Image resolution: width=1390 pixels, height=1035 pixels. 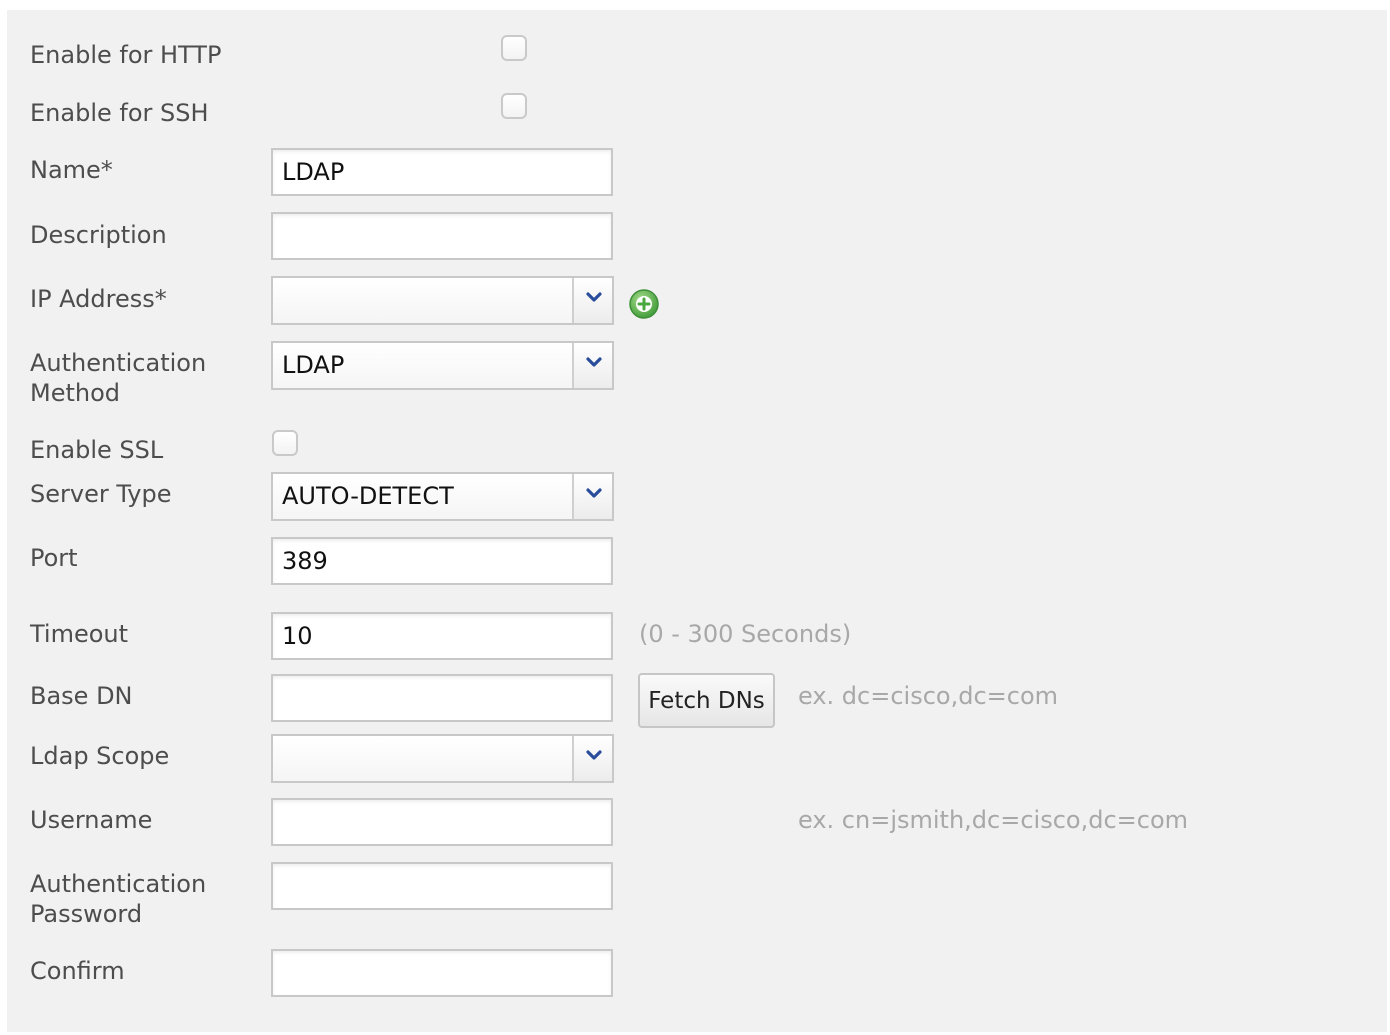 I want to click on server-type-dropdown-button, so click(x=592, y=496).